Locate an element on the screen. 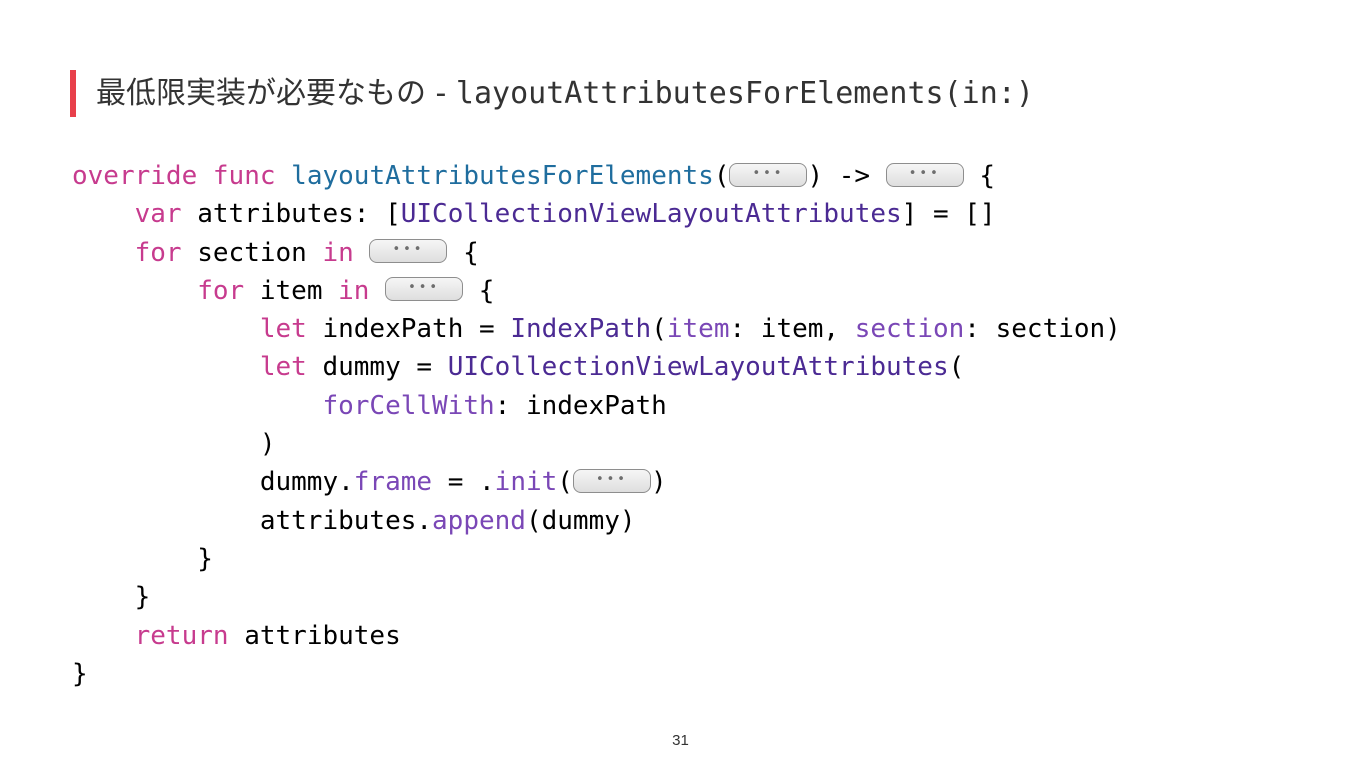 The height and width of the screenshot is (765, 1361). dummy-declaration: dummy = is located at coordinates (385, 367).